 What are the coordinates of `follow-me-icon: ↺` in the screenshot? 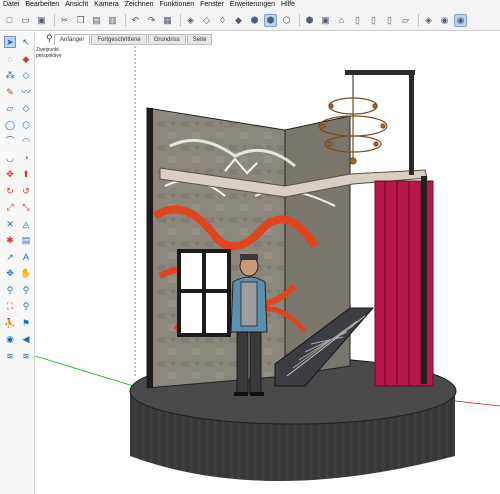 It's located at (26, 191).